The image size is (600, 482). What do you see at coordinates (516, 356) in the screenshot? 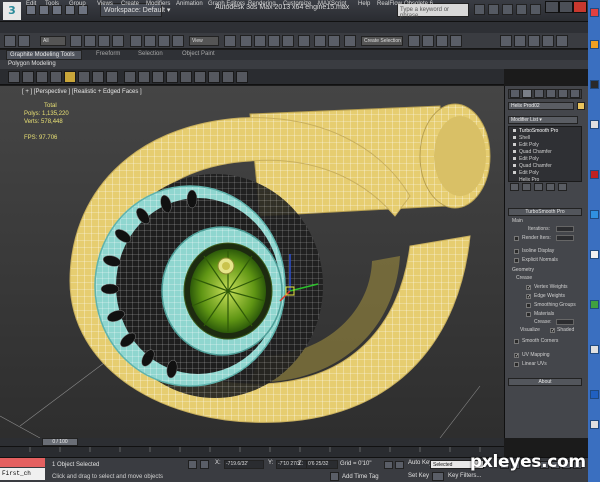
I see `uv-mapping-checkbox: ✓` at bounding box center [516, 356].